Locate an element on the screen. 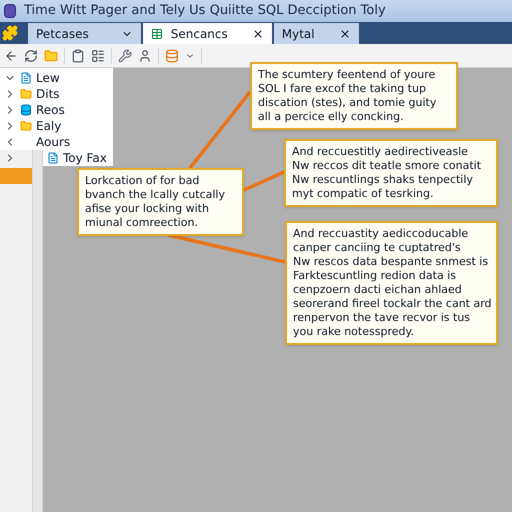  list-icon is located at coordinates (98, 55).